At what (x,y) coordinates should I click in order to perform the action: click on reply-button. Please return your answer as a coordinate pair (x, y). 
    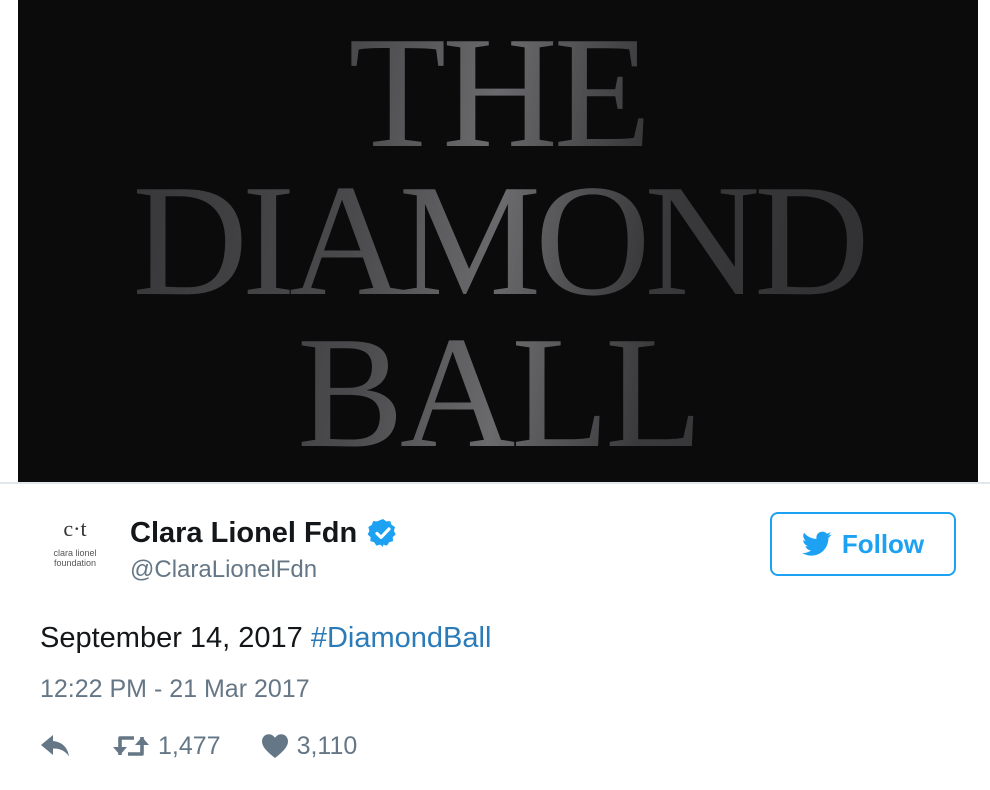
    Looking at the image, I should click on (56, 746).